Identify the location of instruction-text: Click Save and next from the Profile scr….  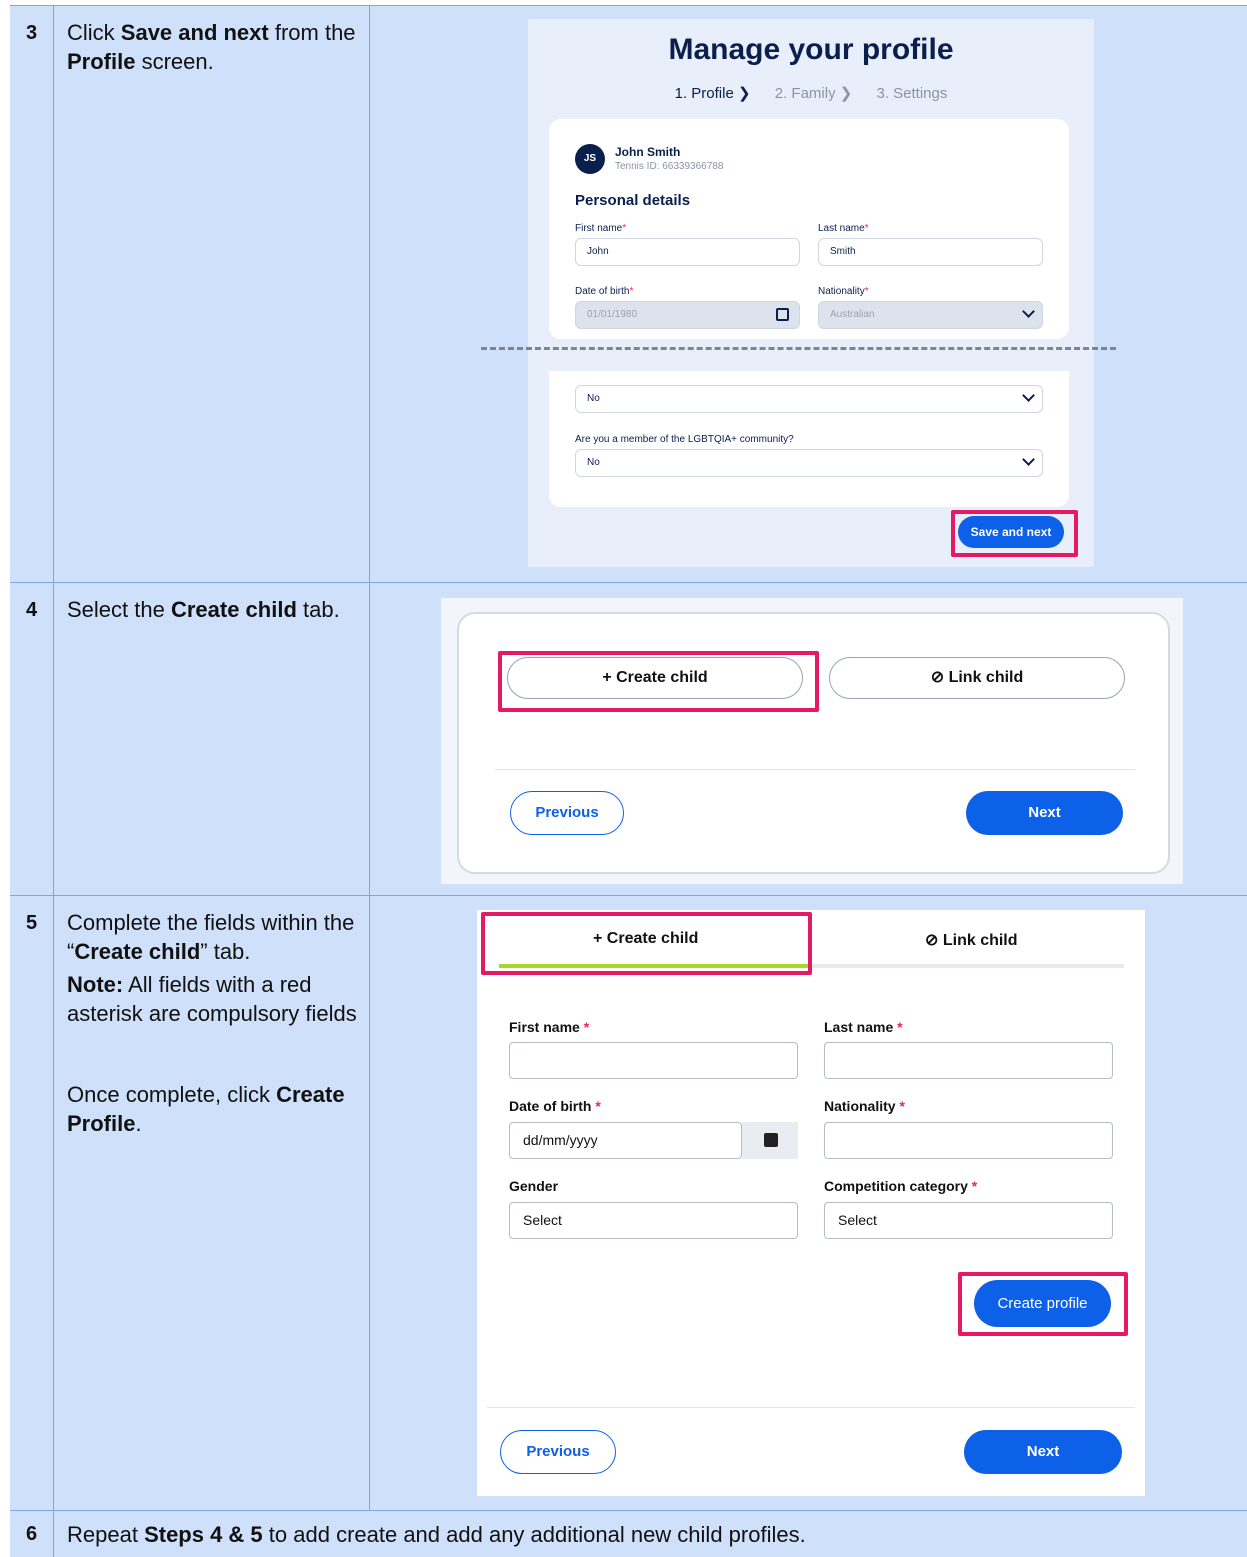
(211, 47).